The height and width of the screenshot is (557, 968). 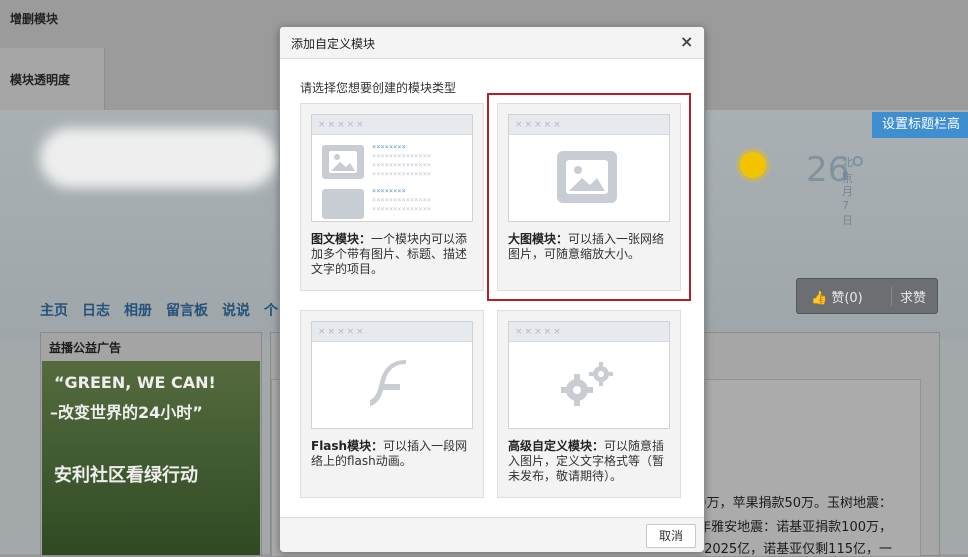 I want to click on card-name: Flash模块：, so click(x=347, y=446).